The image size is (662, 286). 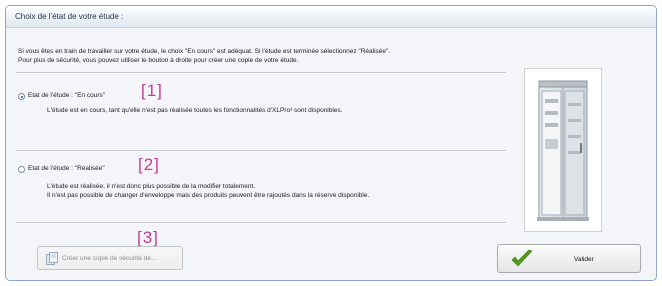 What do you see at coordinates (152, 90) in the screenshot?
I see `annotation-marker-1: [1]` at bounding box center [152, 90].